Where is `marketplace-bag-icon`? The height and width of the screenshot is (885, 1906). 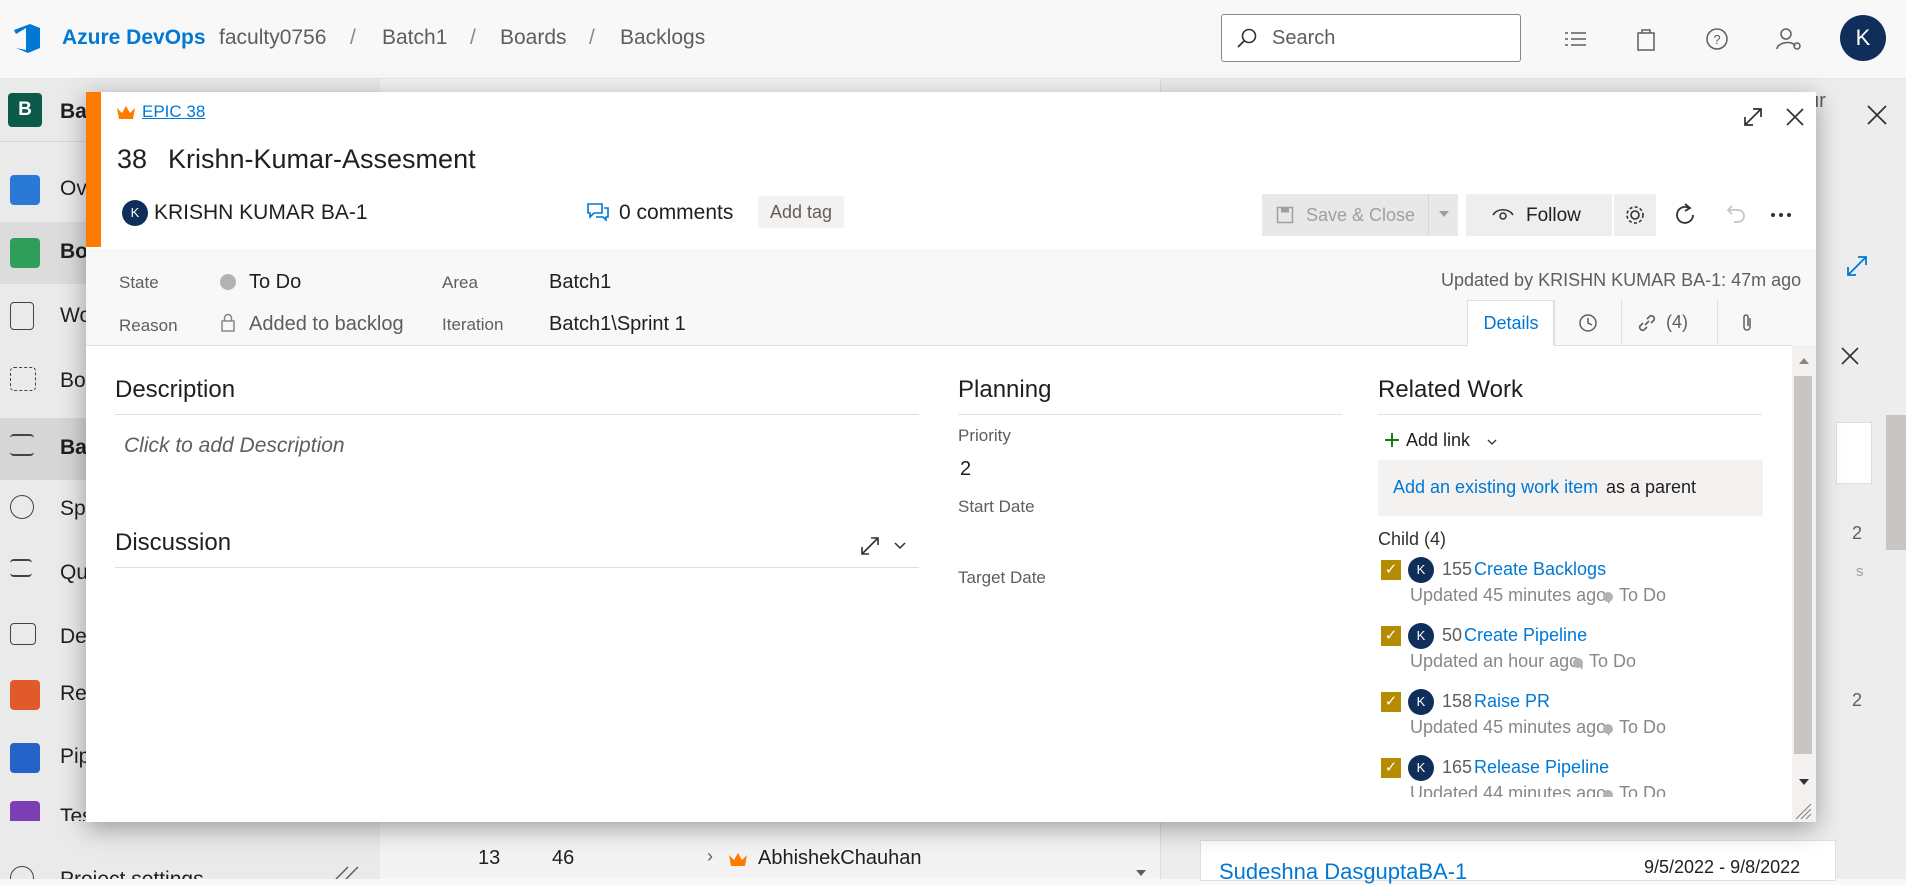
marketplace-bag-icon is located at coordinates (1646, 39).